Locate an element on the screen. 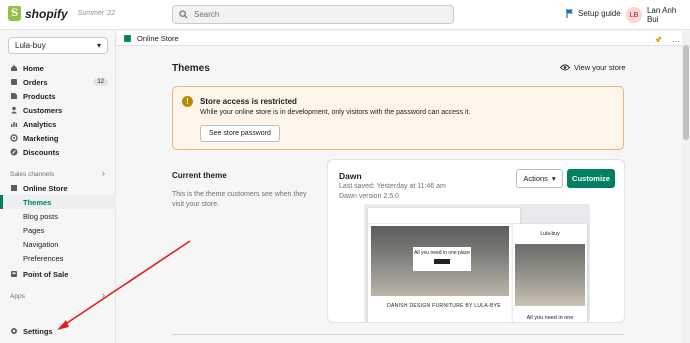 This screenshot has height=343, width=690. header-actions: 🖈 ⋯ is located at coordinates (667, 41).